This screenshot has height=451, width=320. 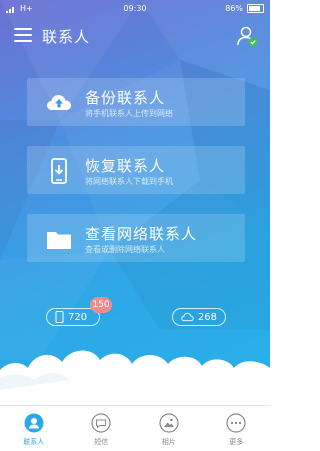 What do you see at coordinates (187, 317) in the screenshot?
I see `cloud-icon` at bounding box center [187, 317].